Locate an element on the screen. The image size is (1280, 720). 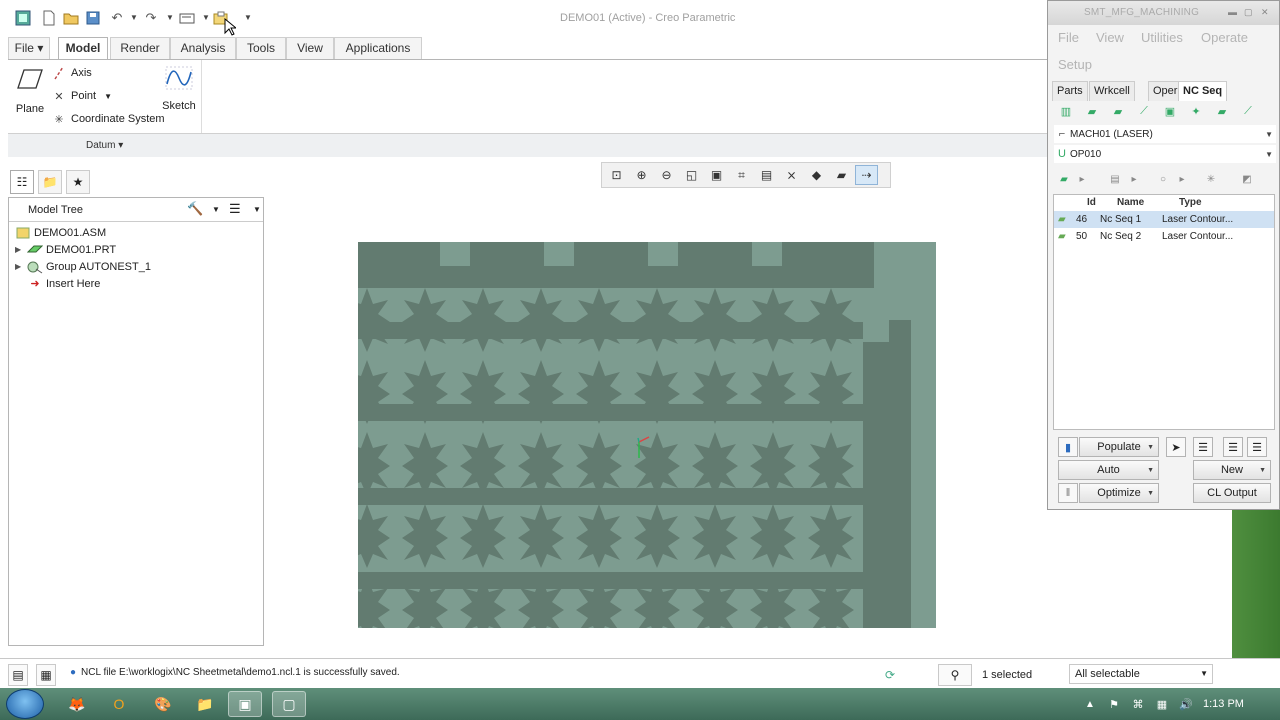
repaint-icon: ◱ is located at coordinates (691, 175).